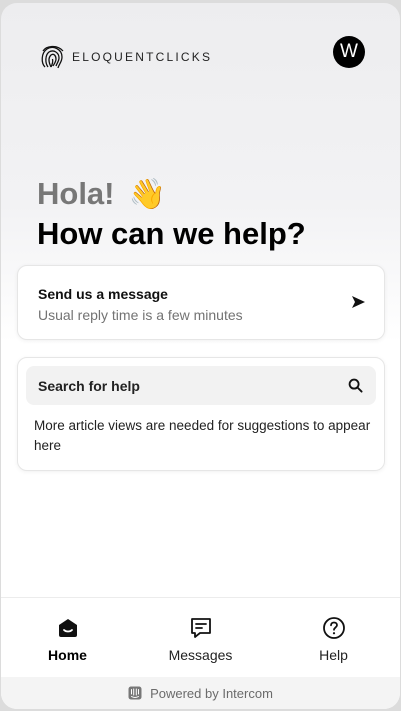 This screenshot has height=711, width=401. What do you see at coordinates (333, 655) in the screenshot?
I see `tab-help-label: Help` at bounding box center [333, 655].